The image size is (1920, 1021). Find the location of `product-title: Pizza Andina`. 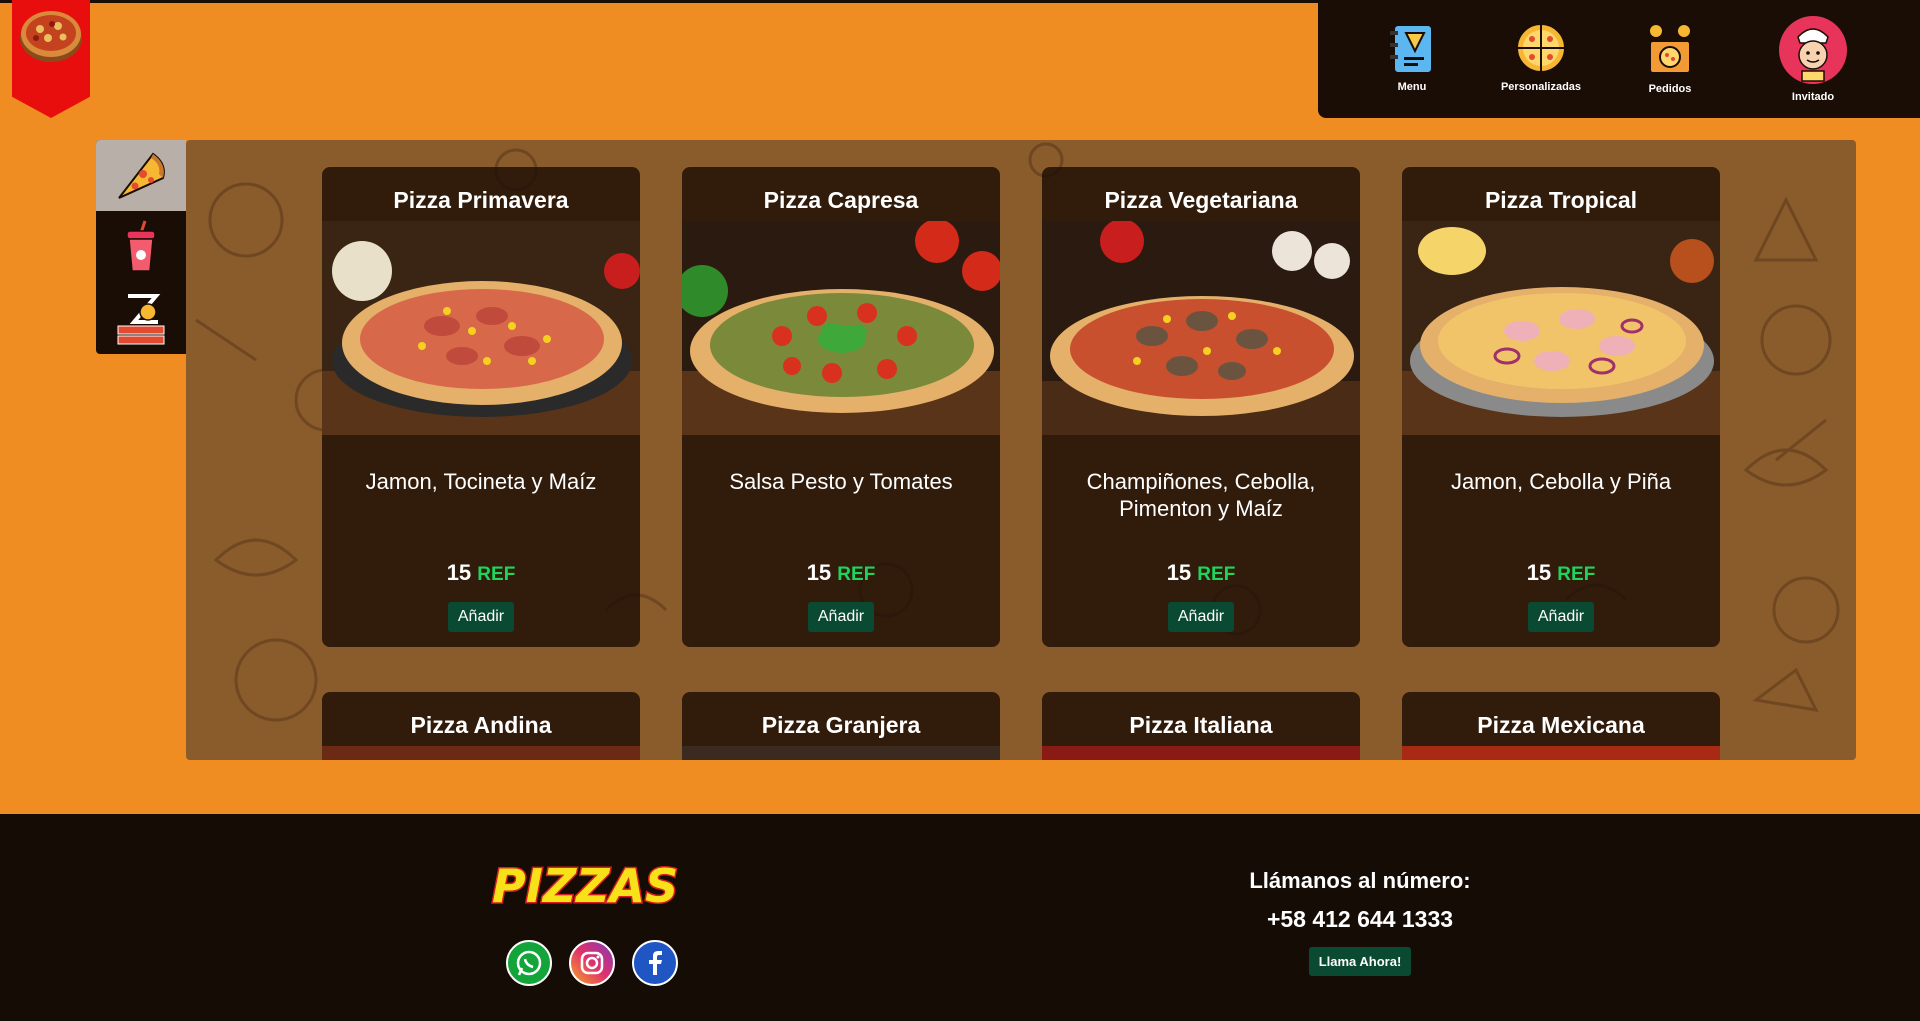

product-title: Pizza Andina is located at coordinates (481, 725).